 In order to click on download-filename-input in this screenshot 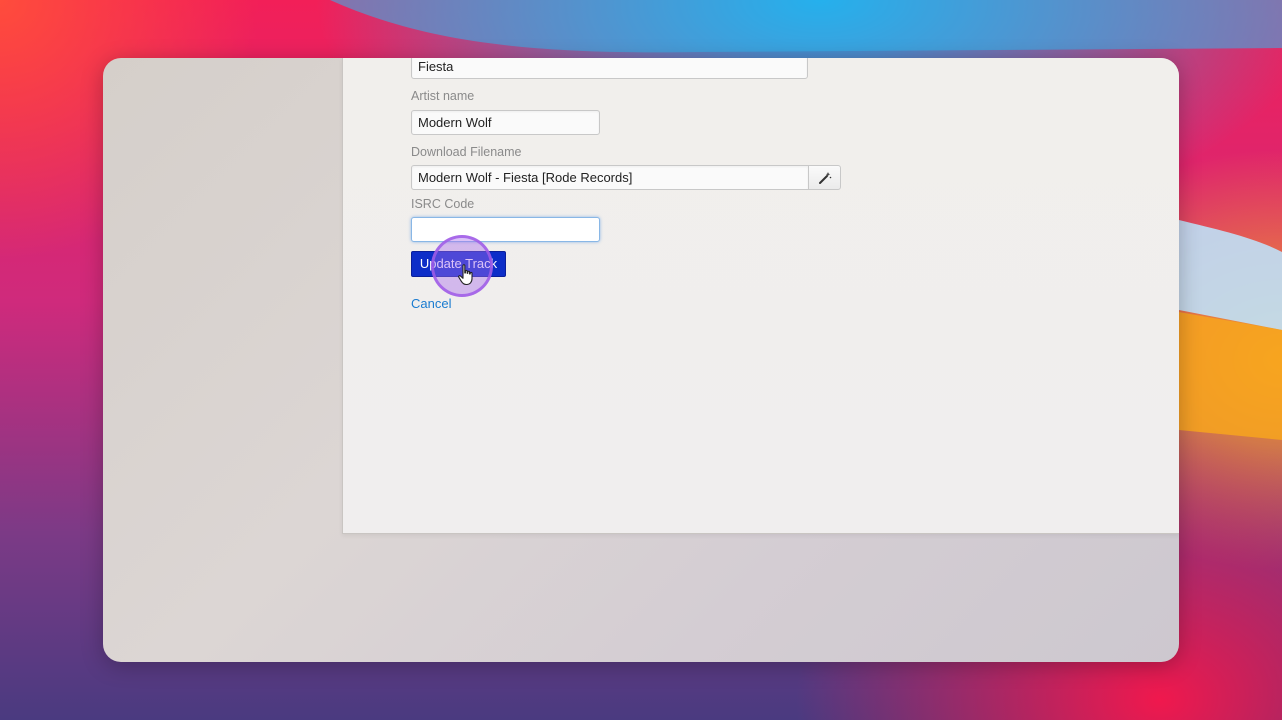, I will do `click(610, 177)`.